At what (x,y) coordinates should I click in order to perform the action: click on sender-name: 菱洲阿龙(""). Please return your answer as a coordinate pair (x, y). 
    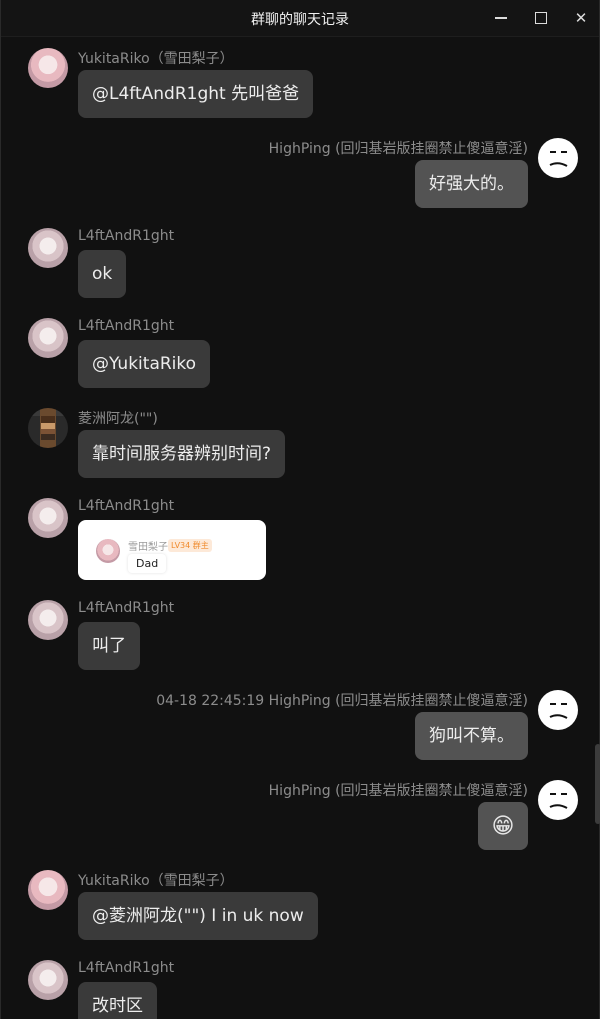
    Looking at the image, I should click on (118, 419).